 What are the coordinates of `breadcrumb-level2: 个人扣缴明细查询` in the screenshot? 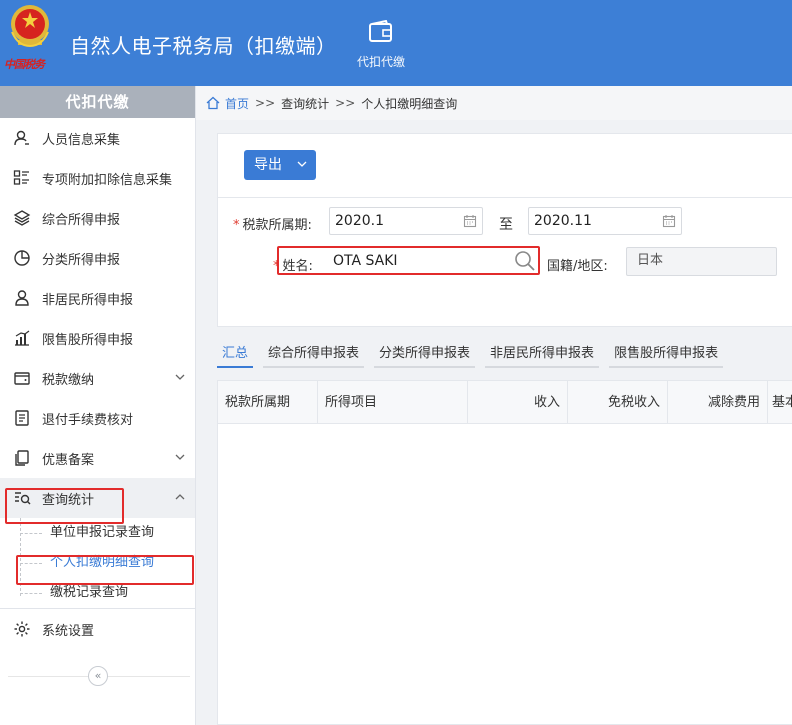 It's located at (409, 103).